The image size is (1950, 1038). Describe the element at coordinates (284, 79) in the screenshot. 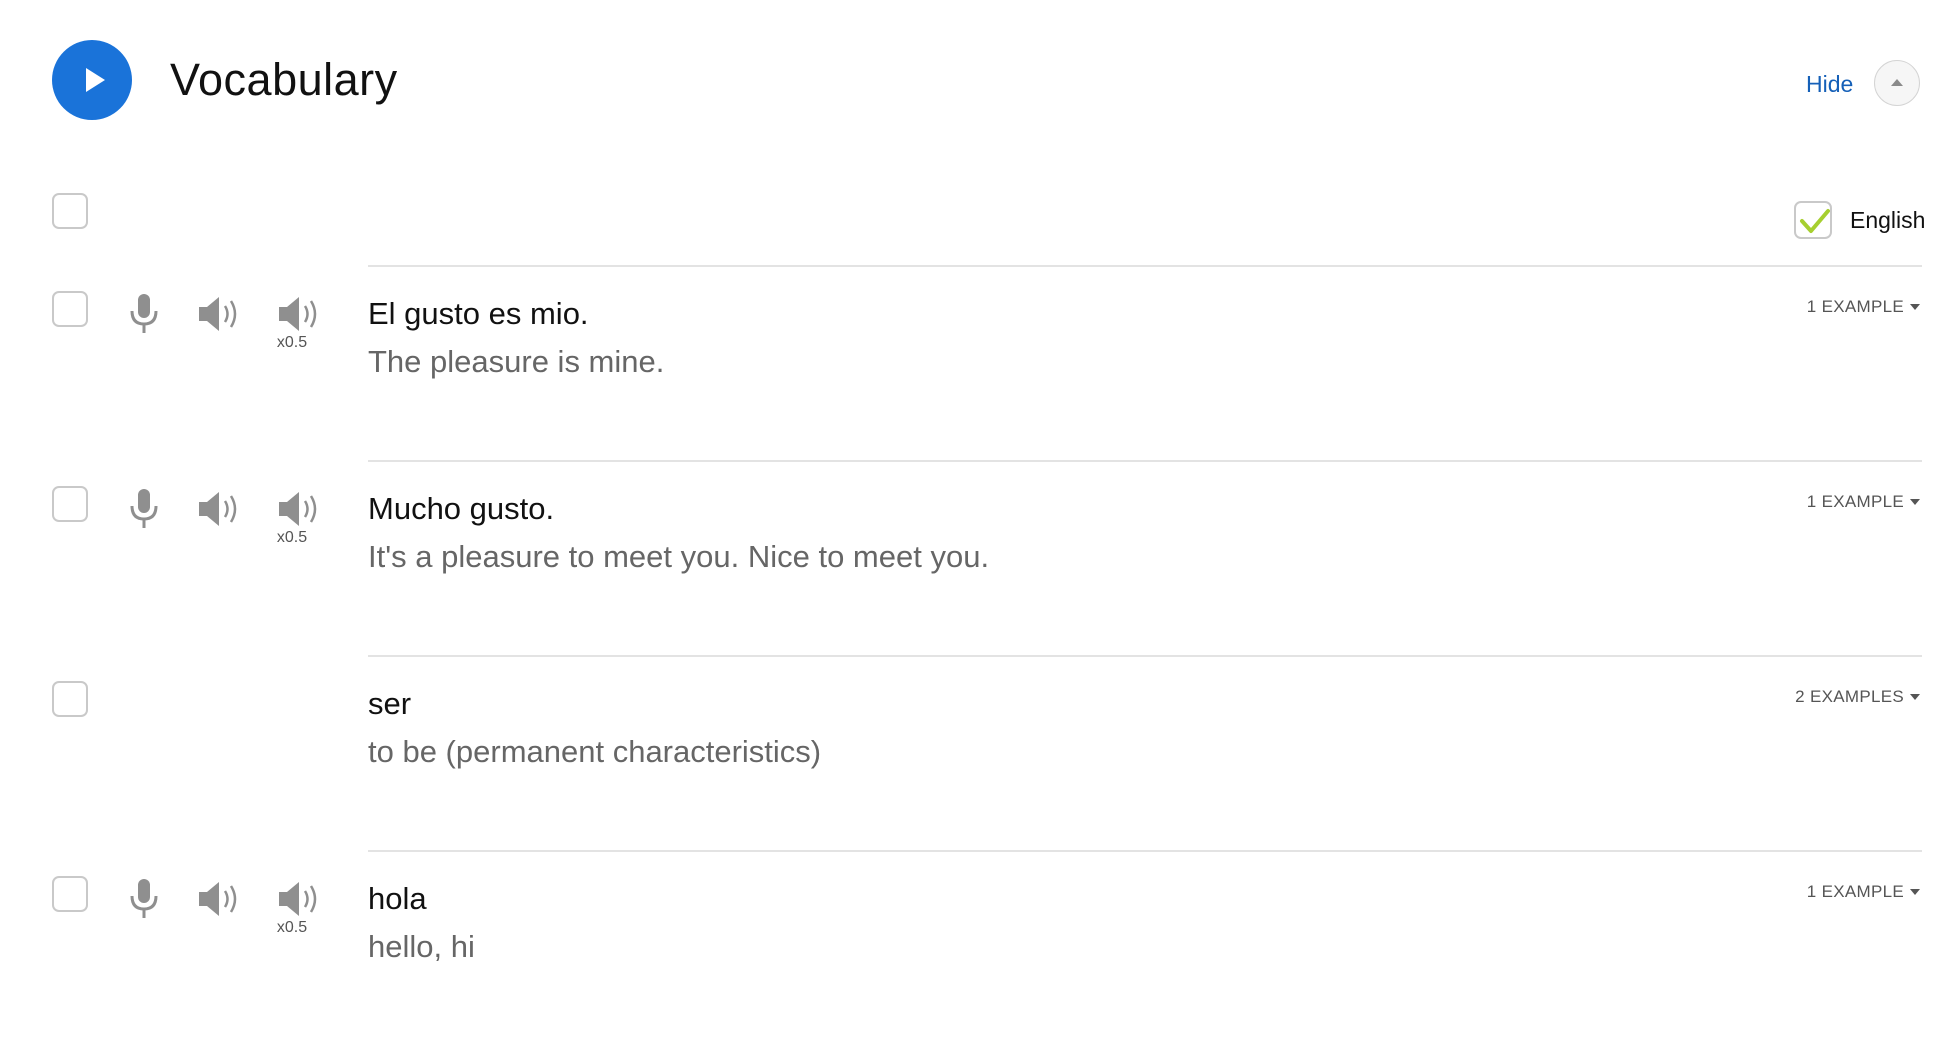

I see `page-title: Vocabulary` at that location.